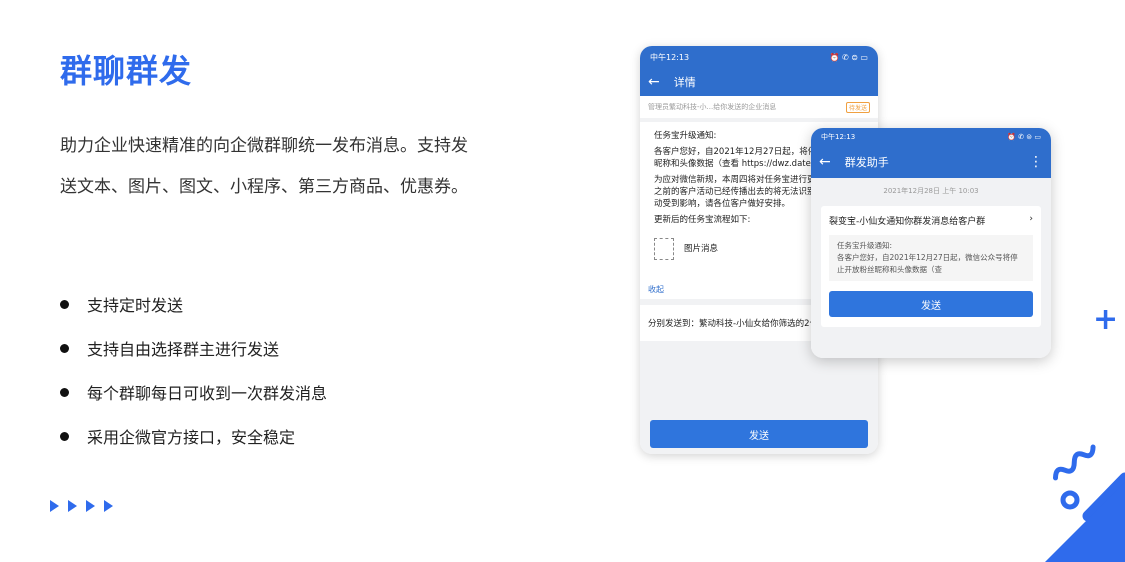 The image size is (1125, 562). What do you see at coordinates (1074, 462) in the screenshot?
I see `wave-icon` at bounding box center [1074, 462].